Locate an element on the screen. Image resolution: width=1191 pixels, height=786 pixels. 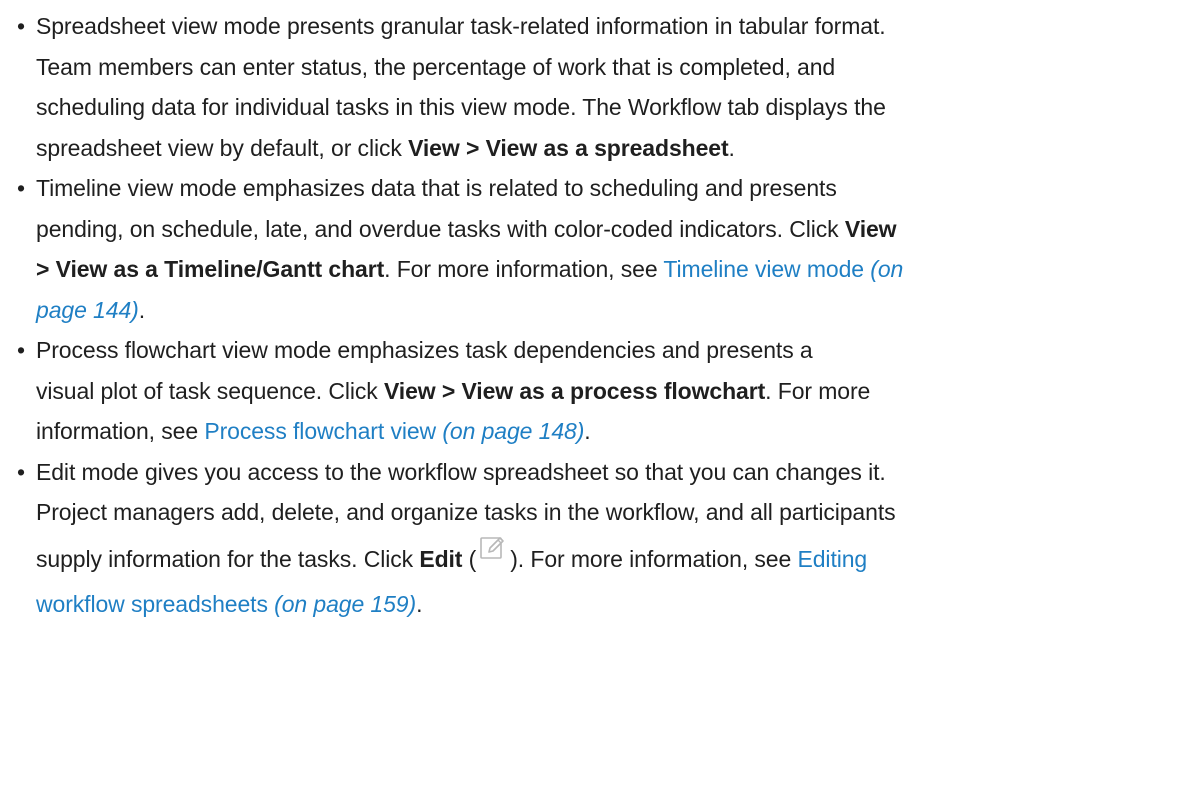
text-run: information, see is located at coordinates (120, 431).